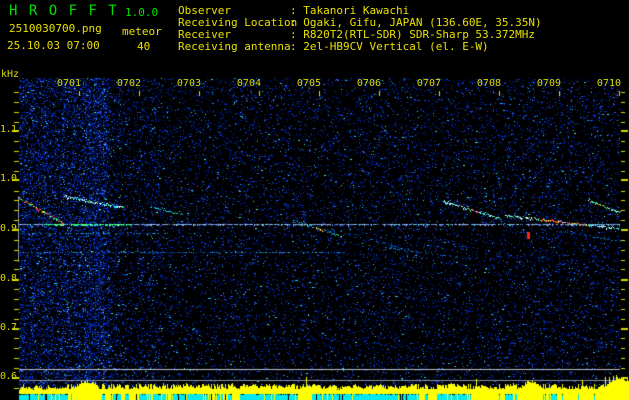 The image size is (629, 400). Describe the element at coordinates (128, 83) in the screenshot. I see `x-axis-label-0702: 0702` at that location.